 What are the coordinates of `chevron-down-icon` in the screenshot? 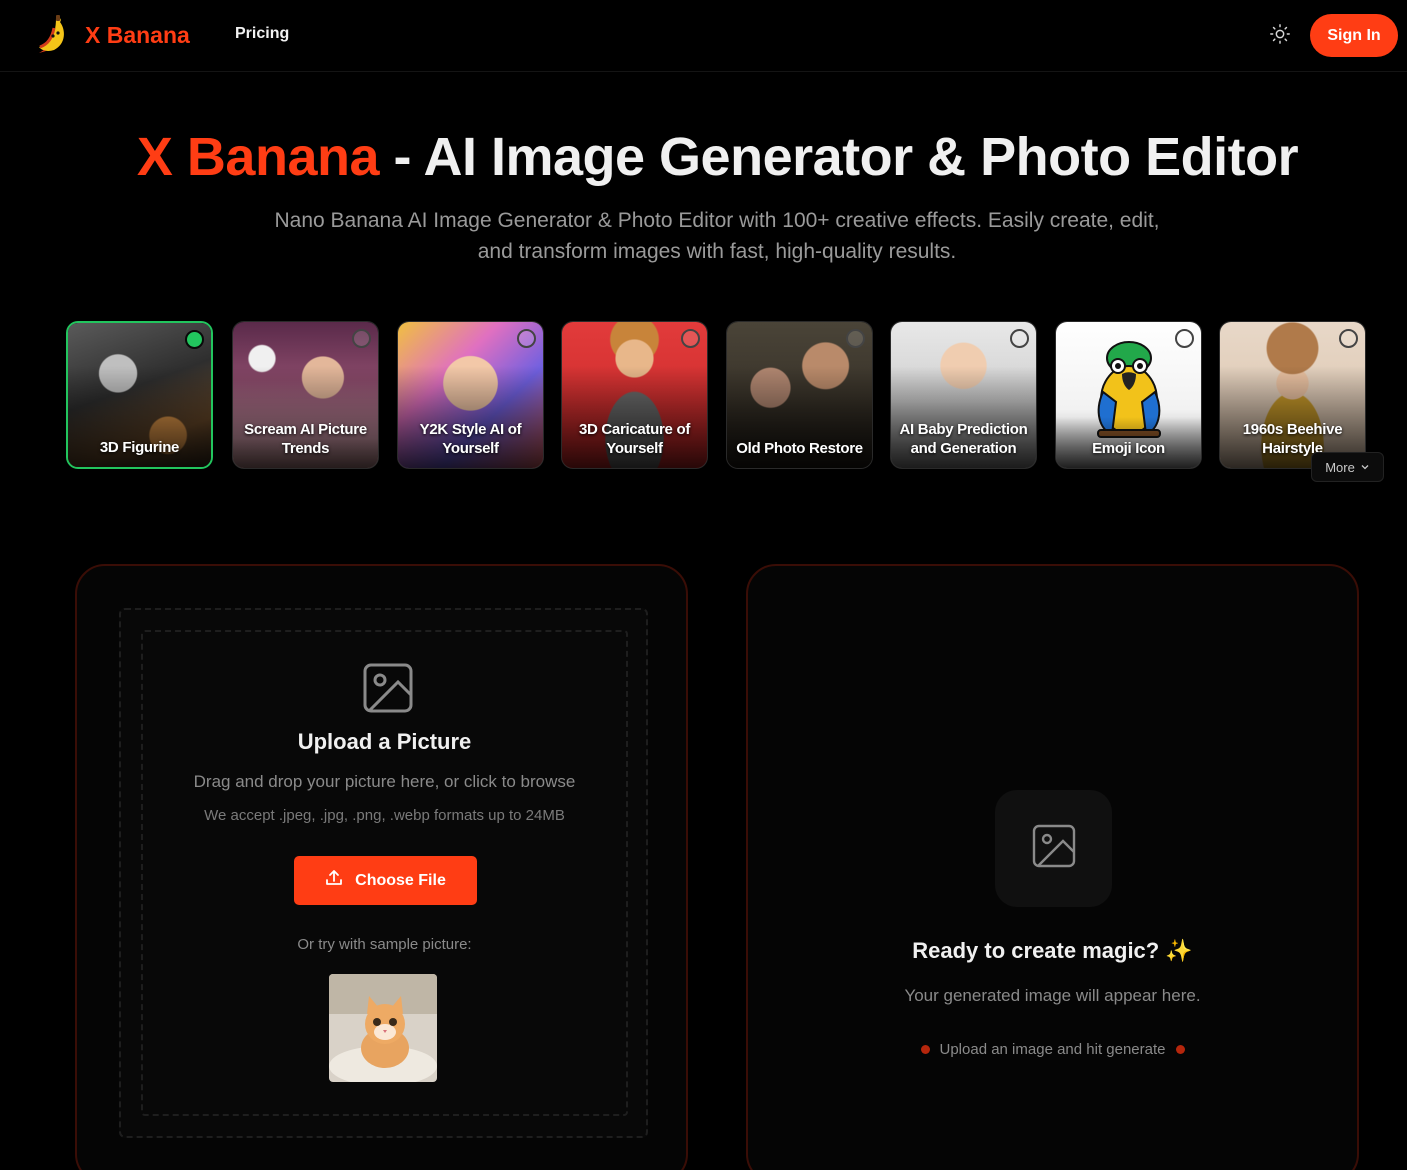 It's located at (1365, 467).